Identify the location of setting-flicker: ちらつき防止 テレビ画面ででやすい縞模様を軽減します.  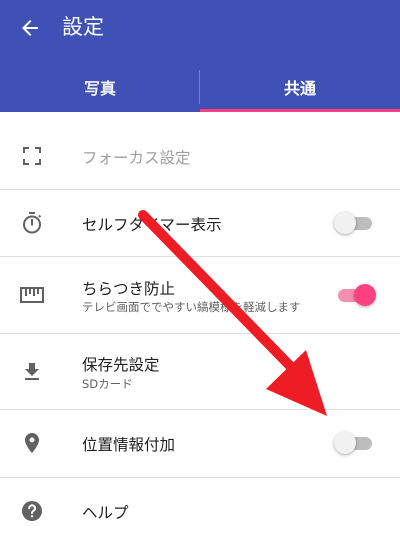
(200, 295).